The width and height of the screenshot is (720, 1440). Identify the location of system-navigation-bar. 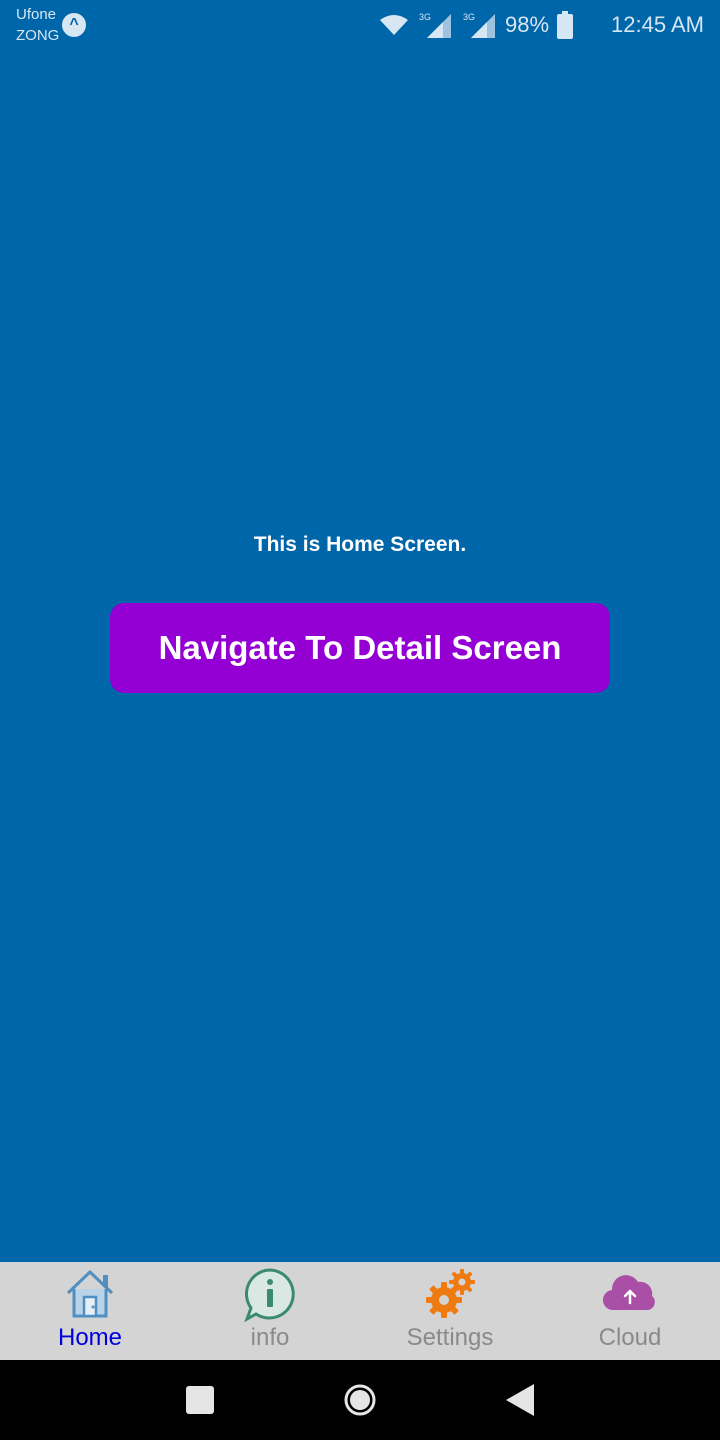
(360, 1400).